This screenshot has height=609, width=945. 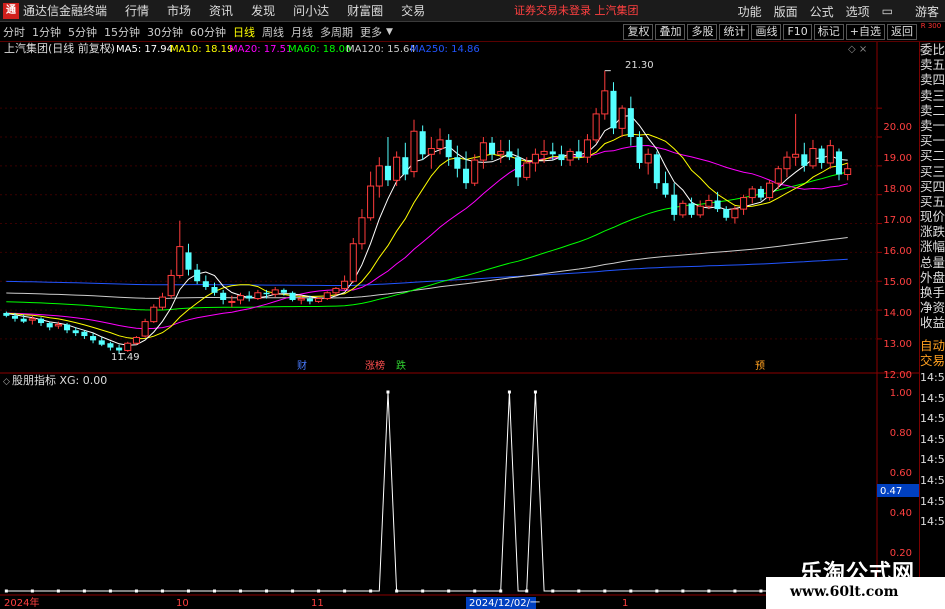 What do you see at coordinates (932, 345) in the screenshot?
I see `side-sub-item: 自动` at bounding box center [932, 345].